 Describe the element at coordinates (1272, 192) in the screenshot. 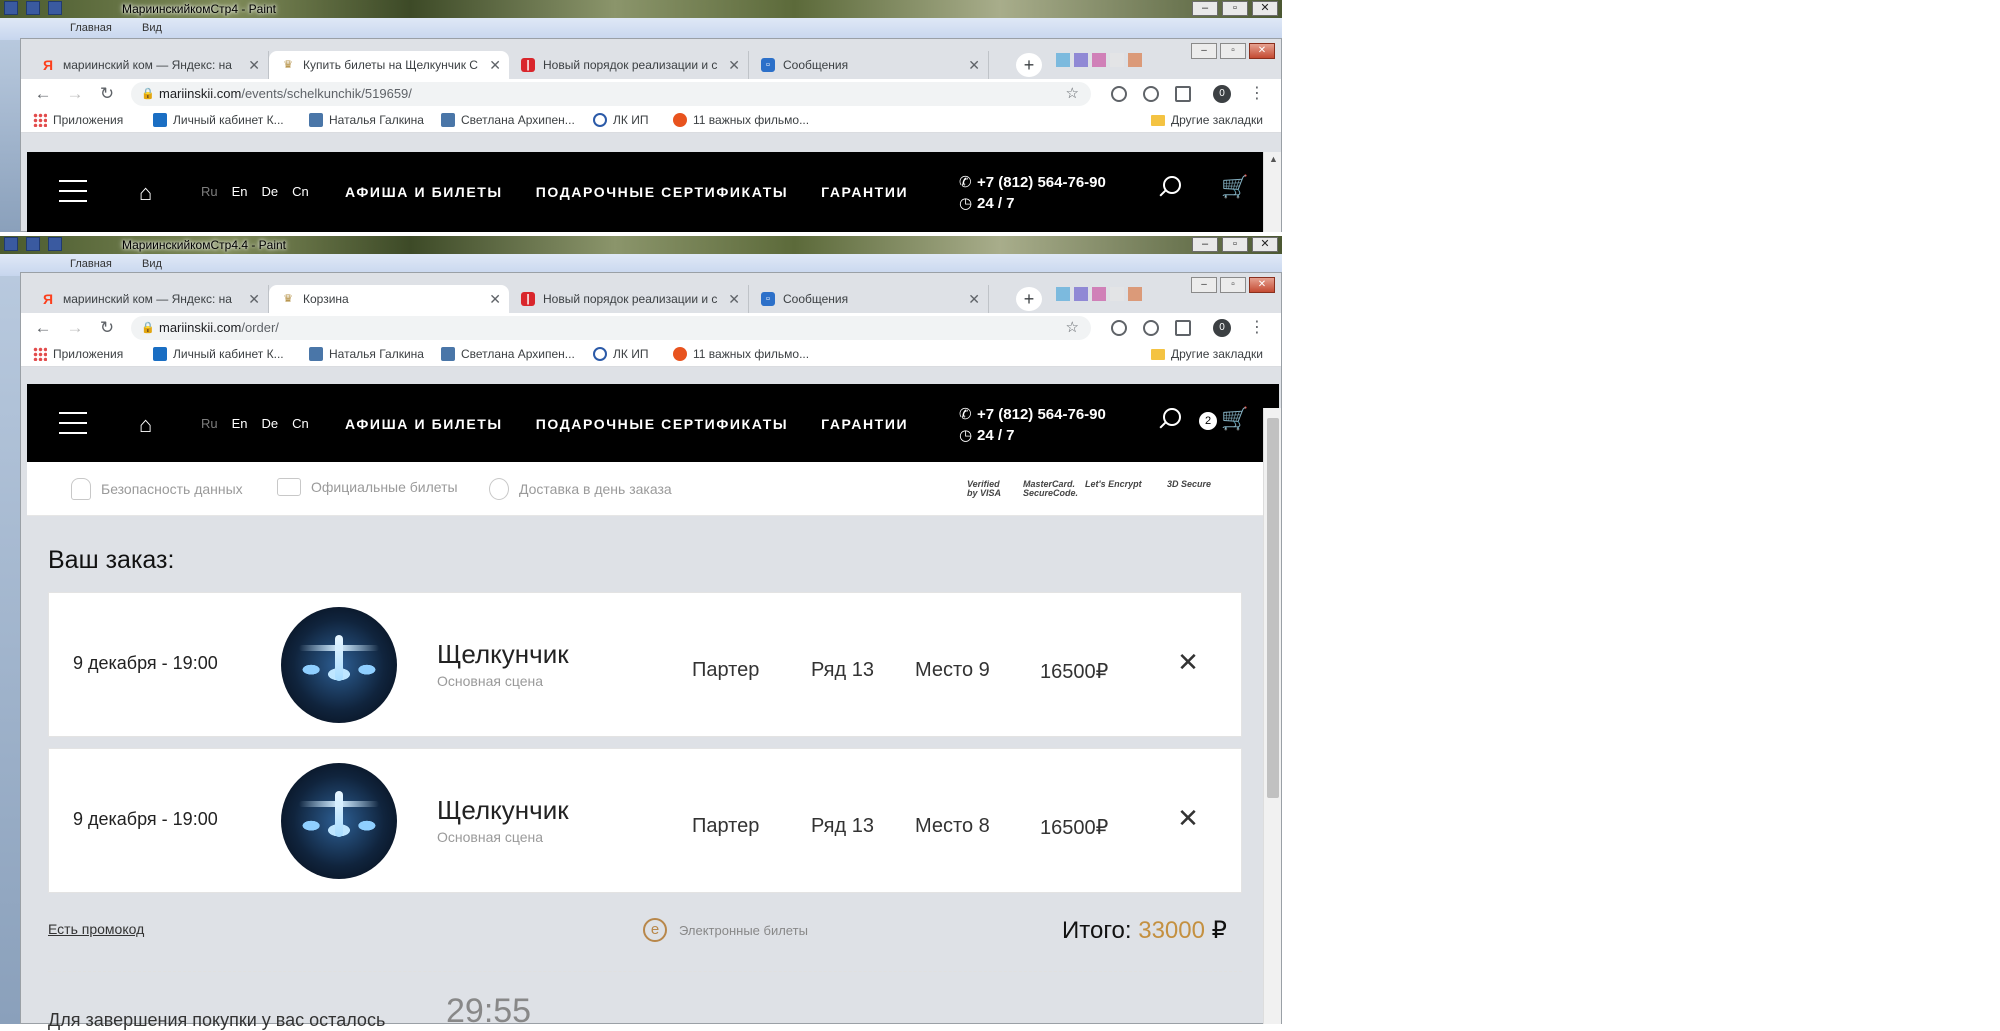

I see `page-scrollbar-top: ▲` at that location.